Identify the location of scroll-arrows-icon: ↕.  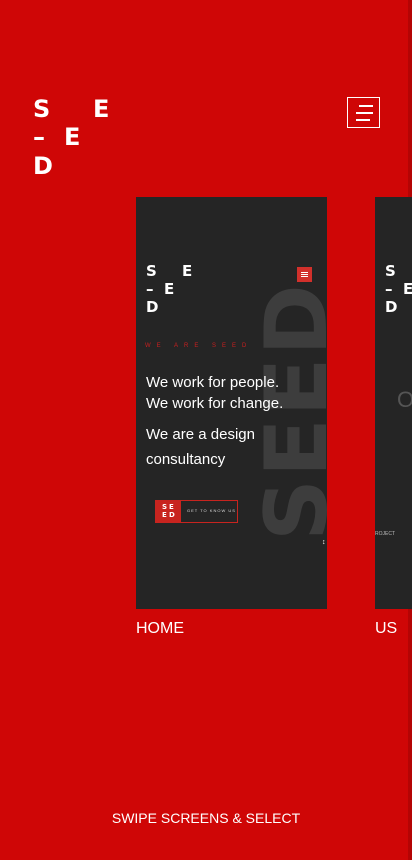
(324, 542).